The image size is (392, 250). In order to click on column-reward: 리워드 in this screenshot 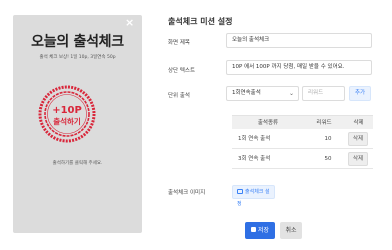, I will do `click(324, 123)`.